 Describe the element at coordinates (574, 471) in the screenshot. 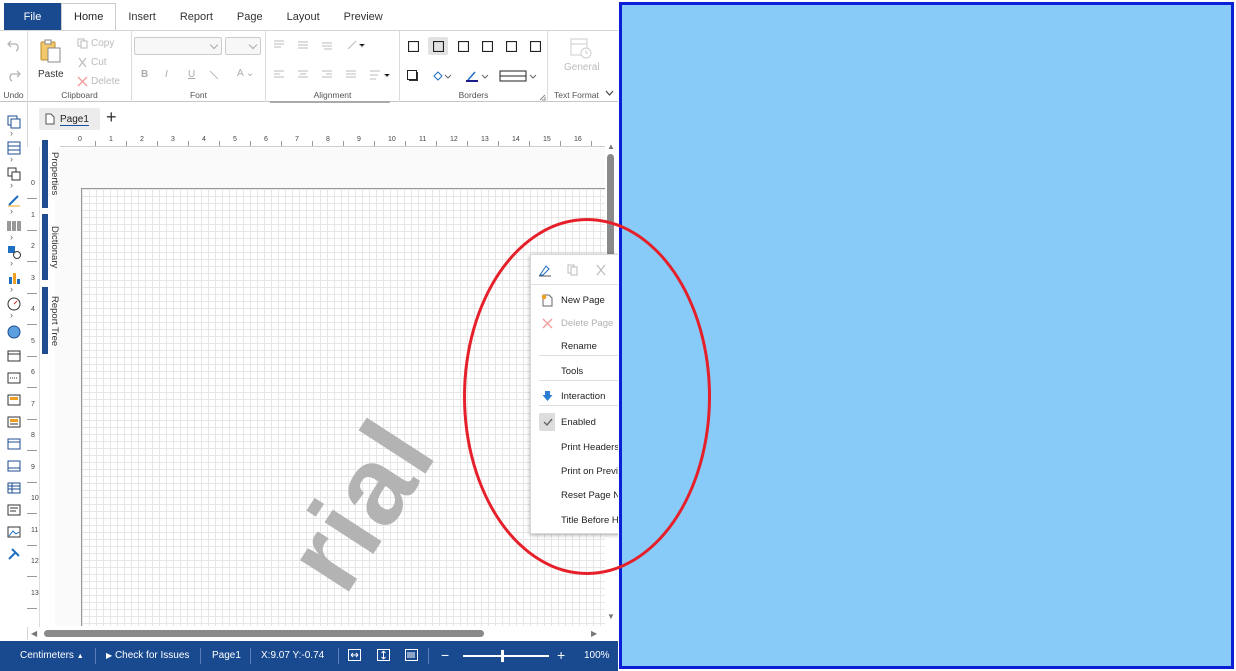

I see `context-menu-item: Print on Previ` at that location.